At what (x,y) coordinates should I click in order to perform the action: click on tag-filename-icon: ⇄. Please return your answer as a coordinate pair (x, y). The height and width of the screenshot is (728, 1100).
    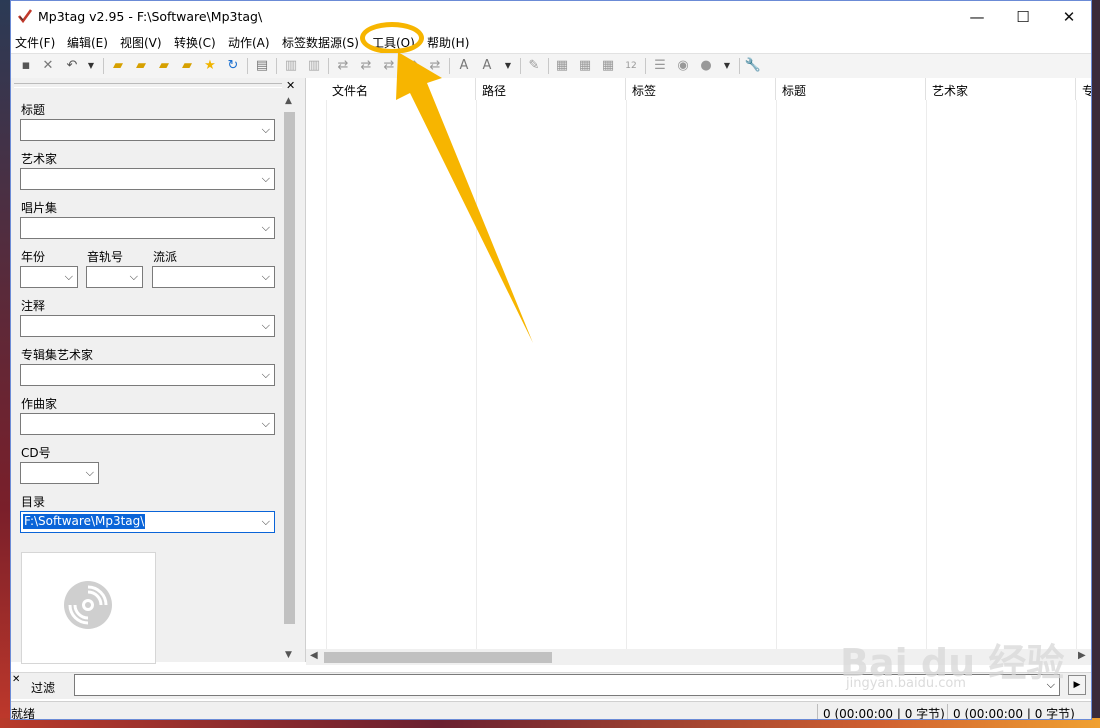
    Looking at the image, I should click on (343, 66).